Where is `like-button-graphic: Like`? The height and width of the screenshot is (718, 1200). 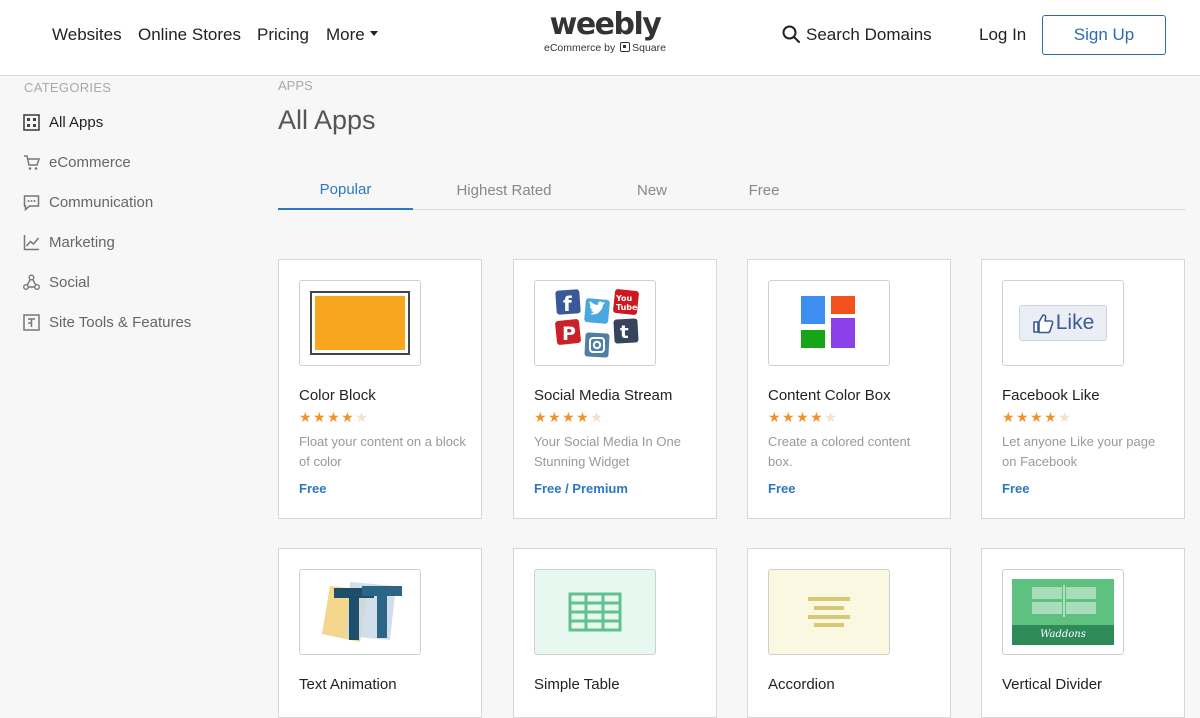 like-button-graphic: Like is located at coordinates (1063, 323).